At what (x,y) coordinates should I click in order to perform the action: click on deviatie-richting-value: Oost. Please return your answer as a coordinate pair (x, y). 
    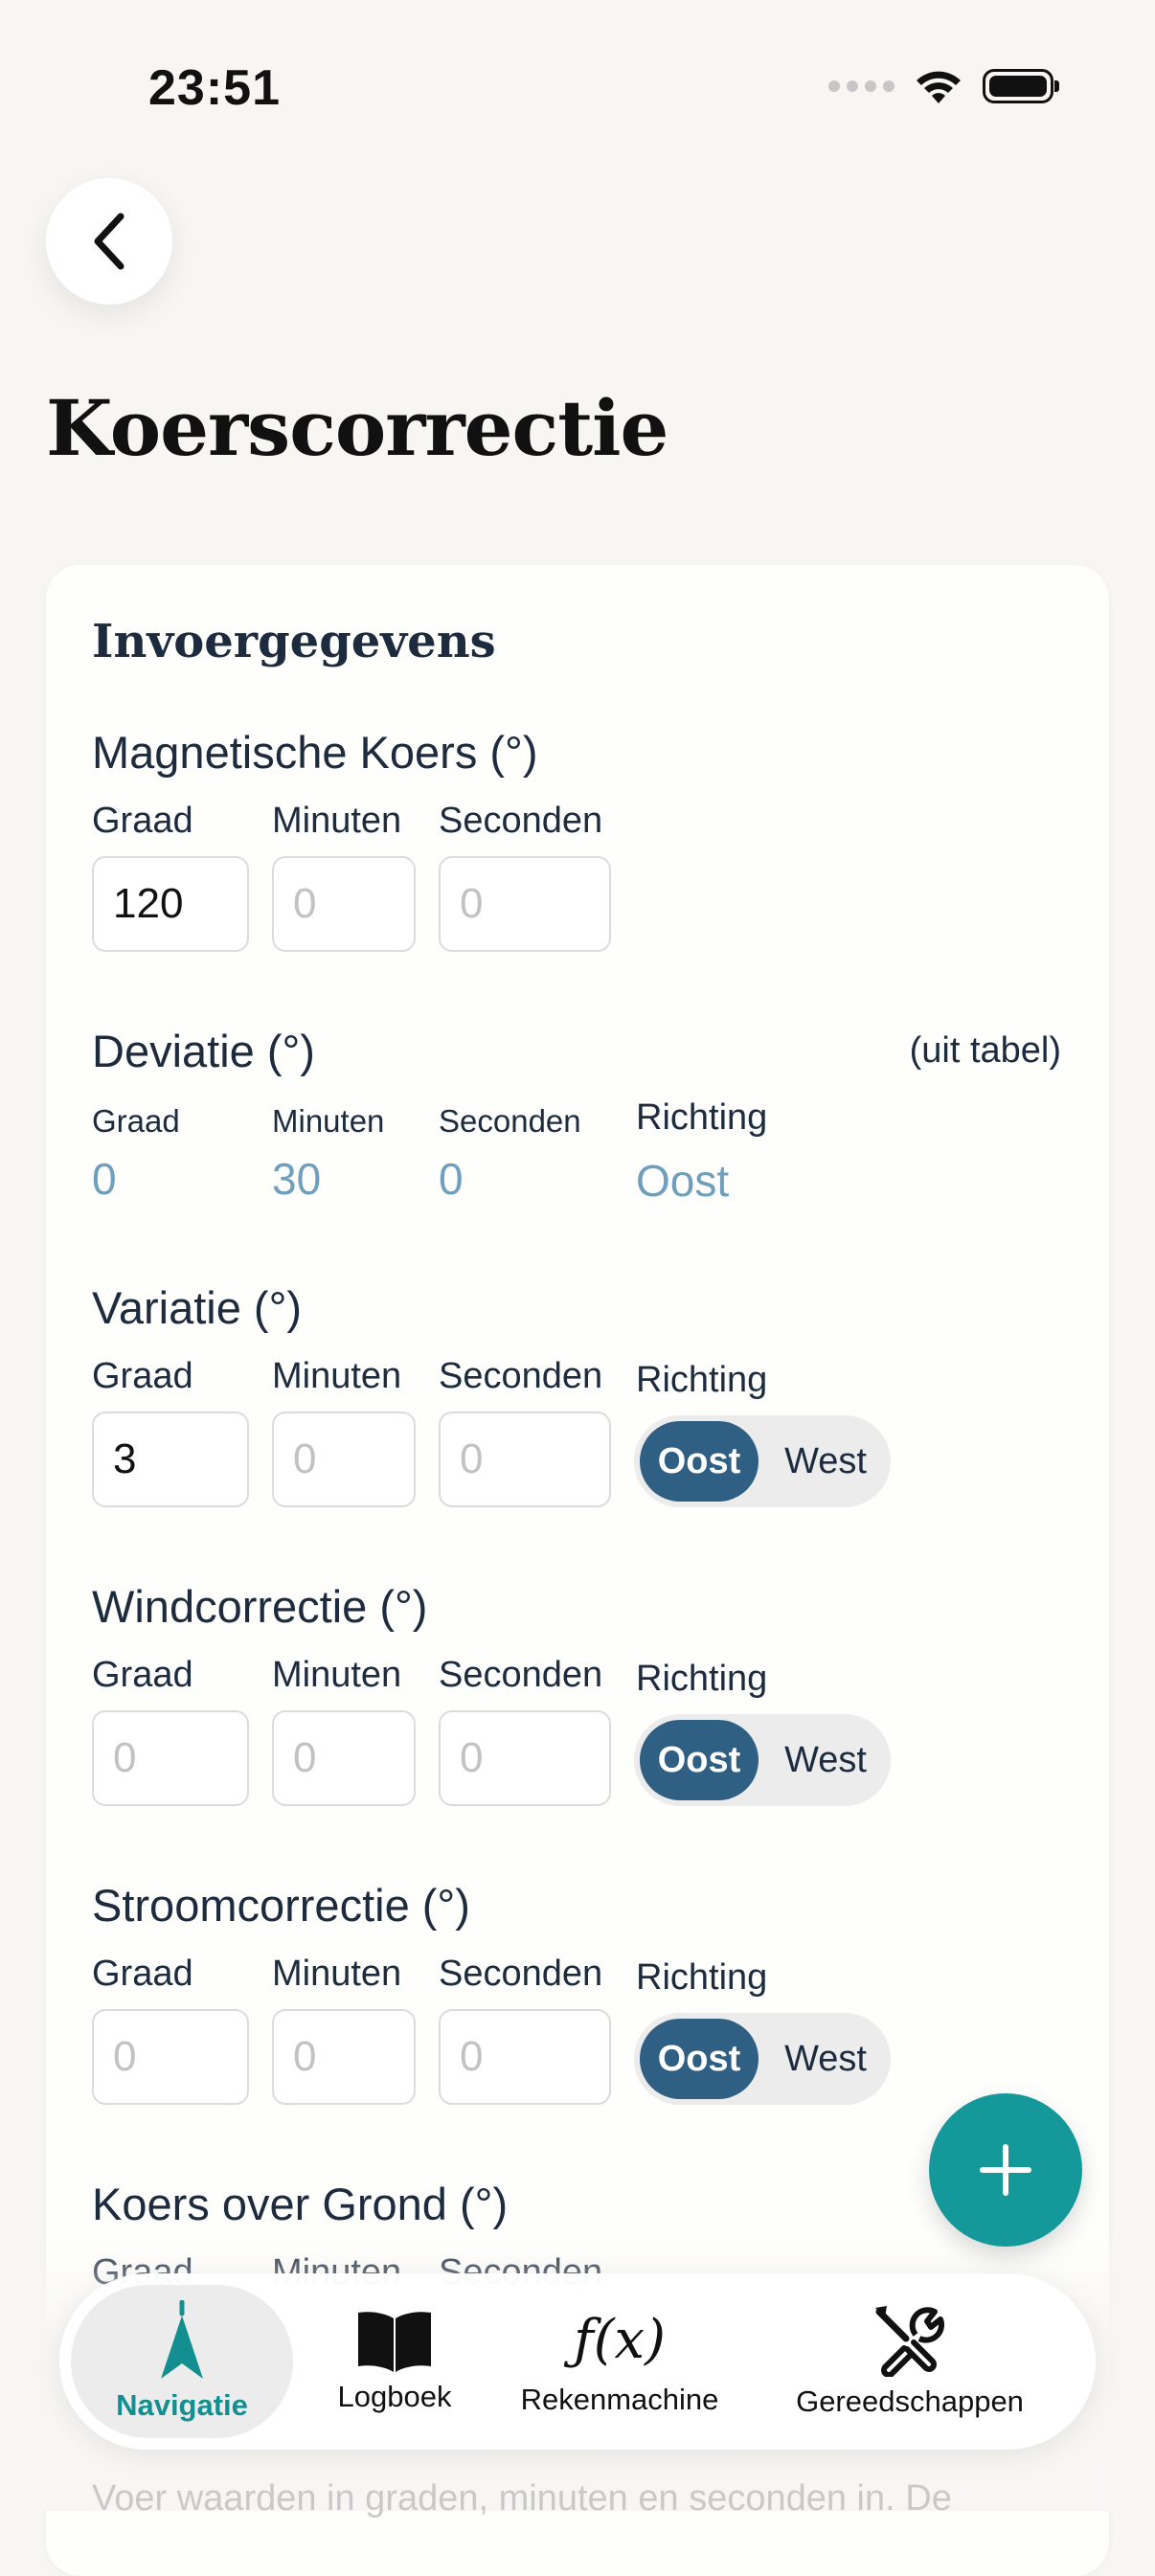
    Looking at the image, I should click on (683, 1181).